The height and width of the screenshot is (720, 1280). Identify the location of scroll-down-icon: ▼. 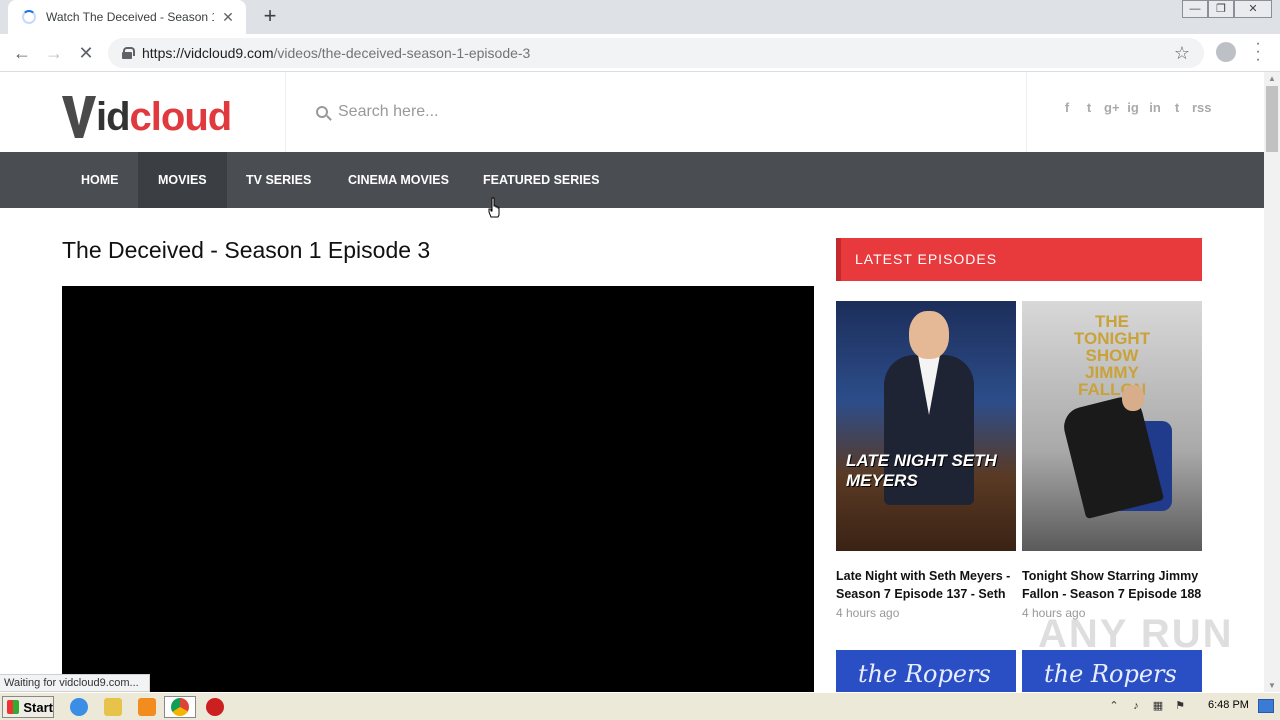
(1272, 685).